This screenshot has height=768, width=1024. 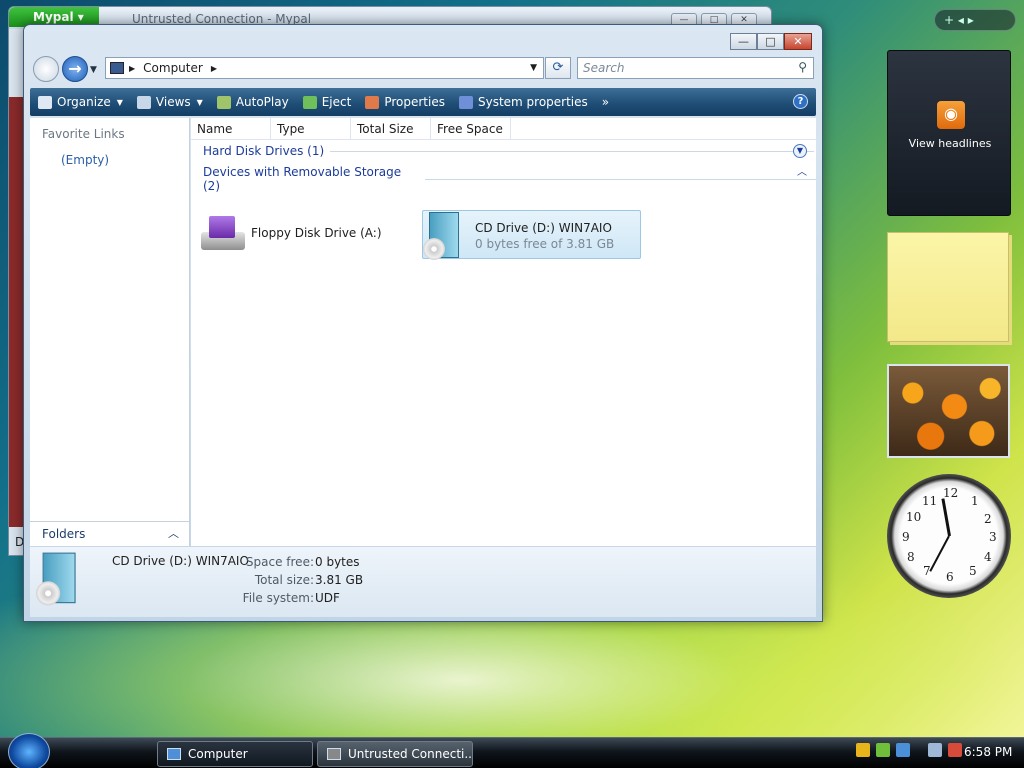 I want to click on floppy-drive-item: Floppy Disk Drive (A:), so click(x=290, y=233).